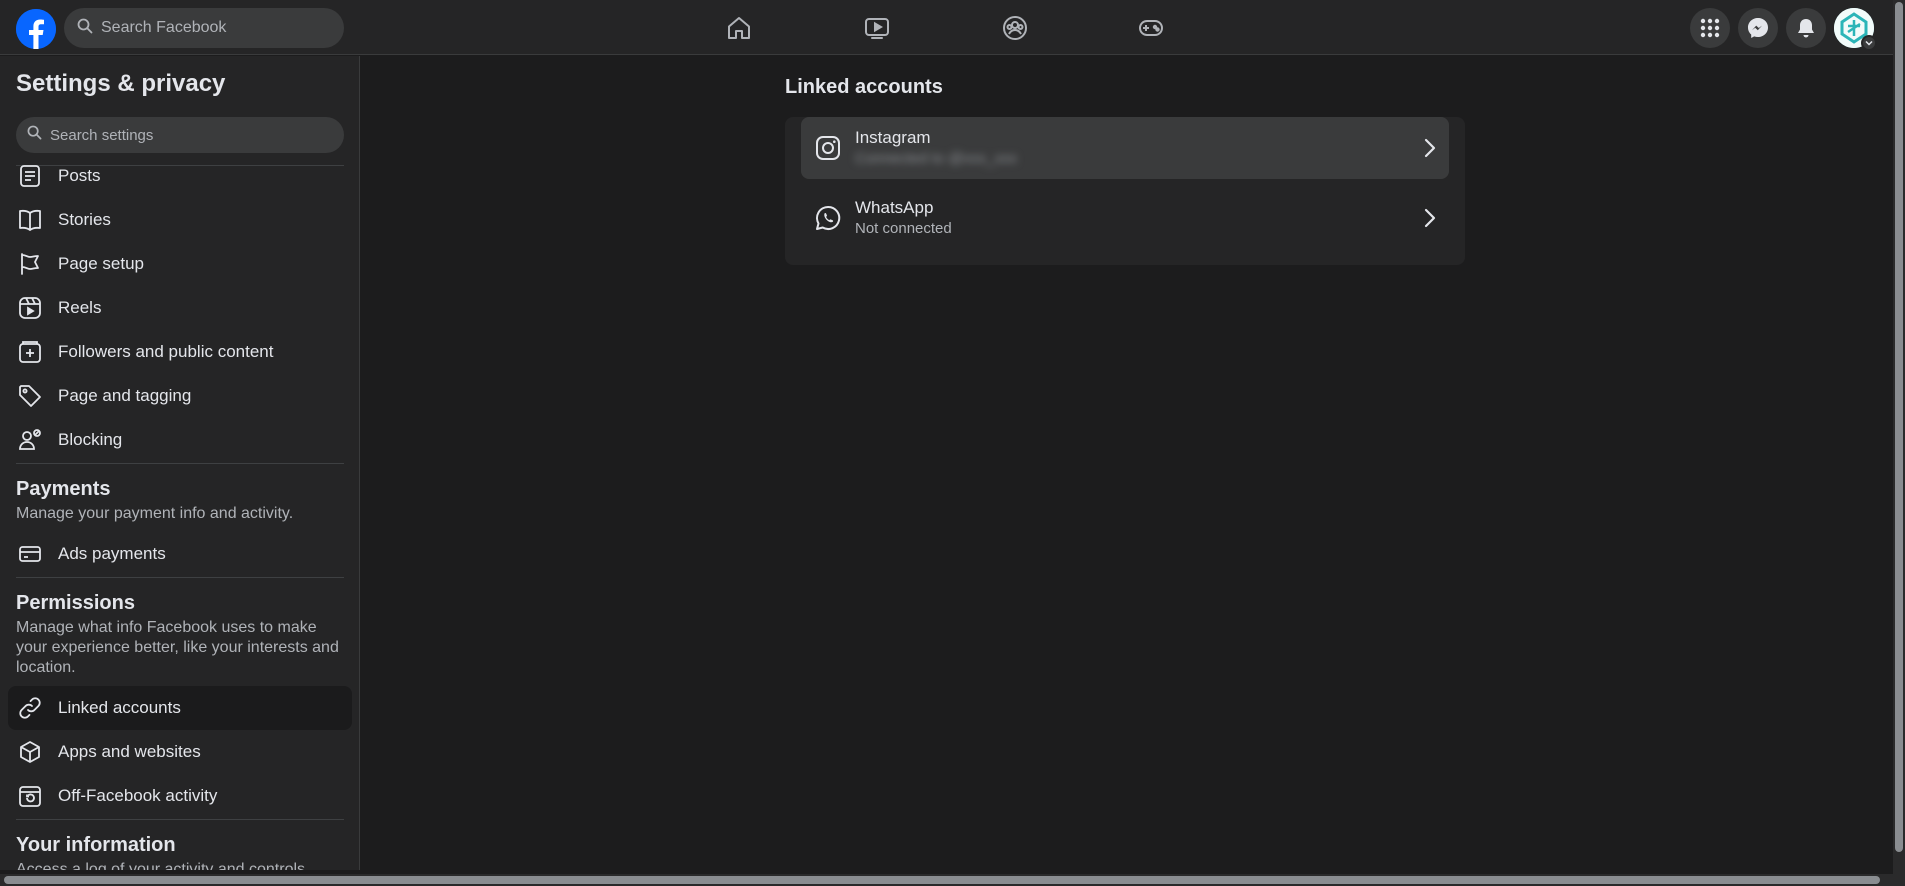 Image resolution: width=1905 pixels, height=886 pixels. Describe the element at coordinates (112, 553) in the screenshot. I see `sidebar-item-label: Ads payments` at that location.